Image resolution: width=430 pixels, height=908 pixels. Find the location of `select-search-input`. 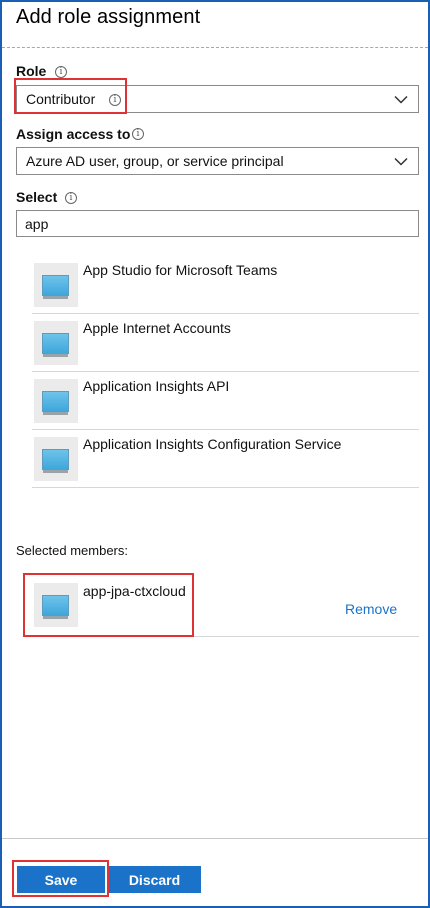

select-search-input is located at coordinates (217, 223).